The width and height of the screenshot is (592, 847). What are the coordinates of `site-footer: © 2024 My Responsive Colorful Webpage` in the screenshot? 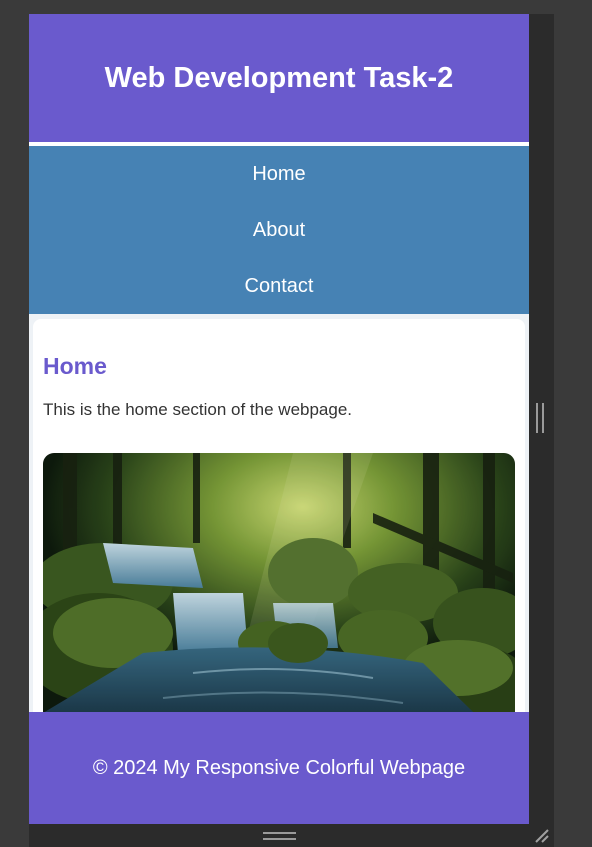 It's located at (279, 768).